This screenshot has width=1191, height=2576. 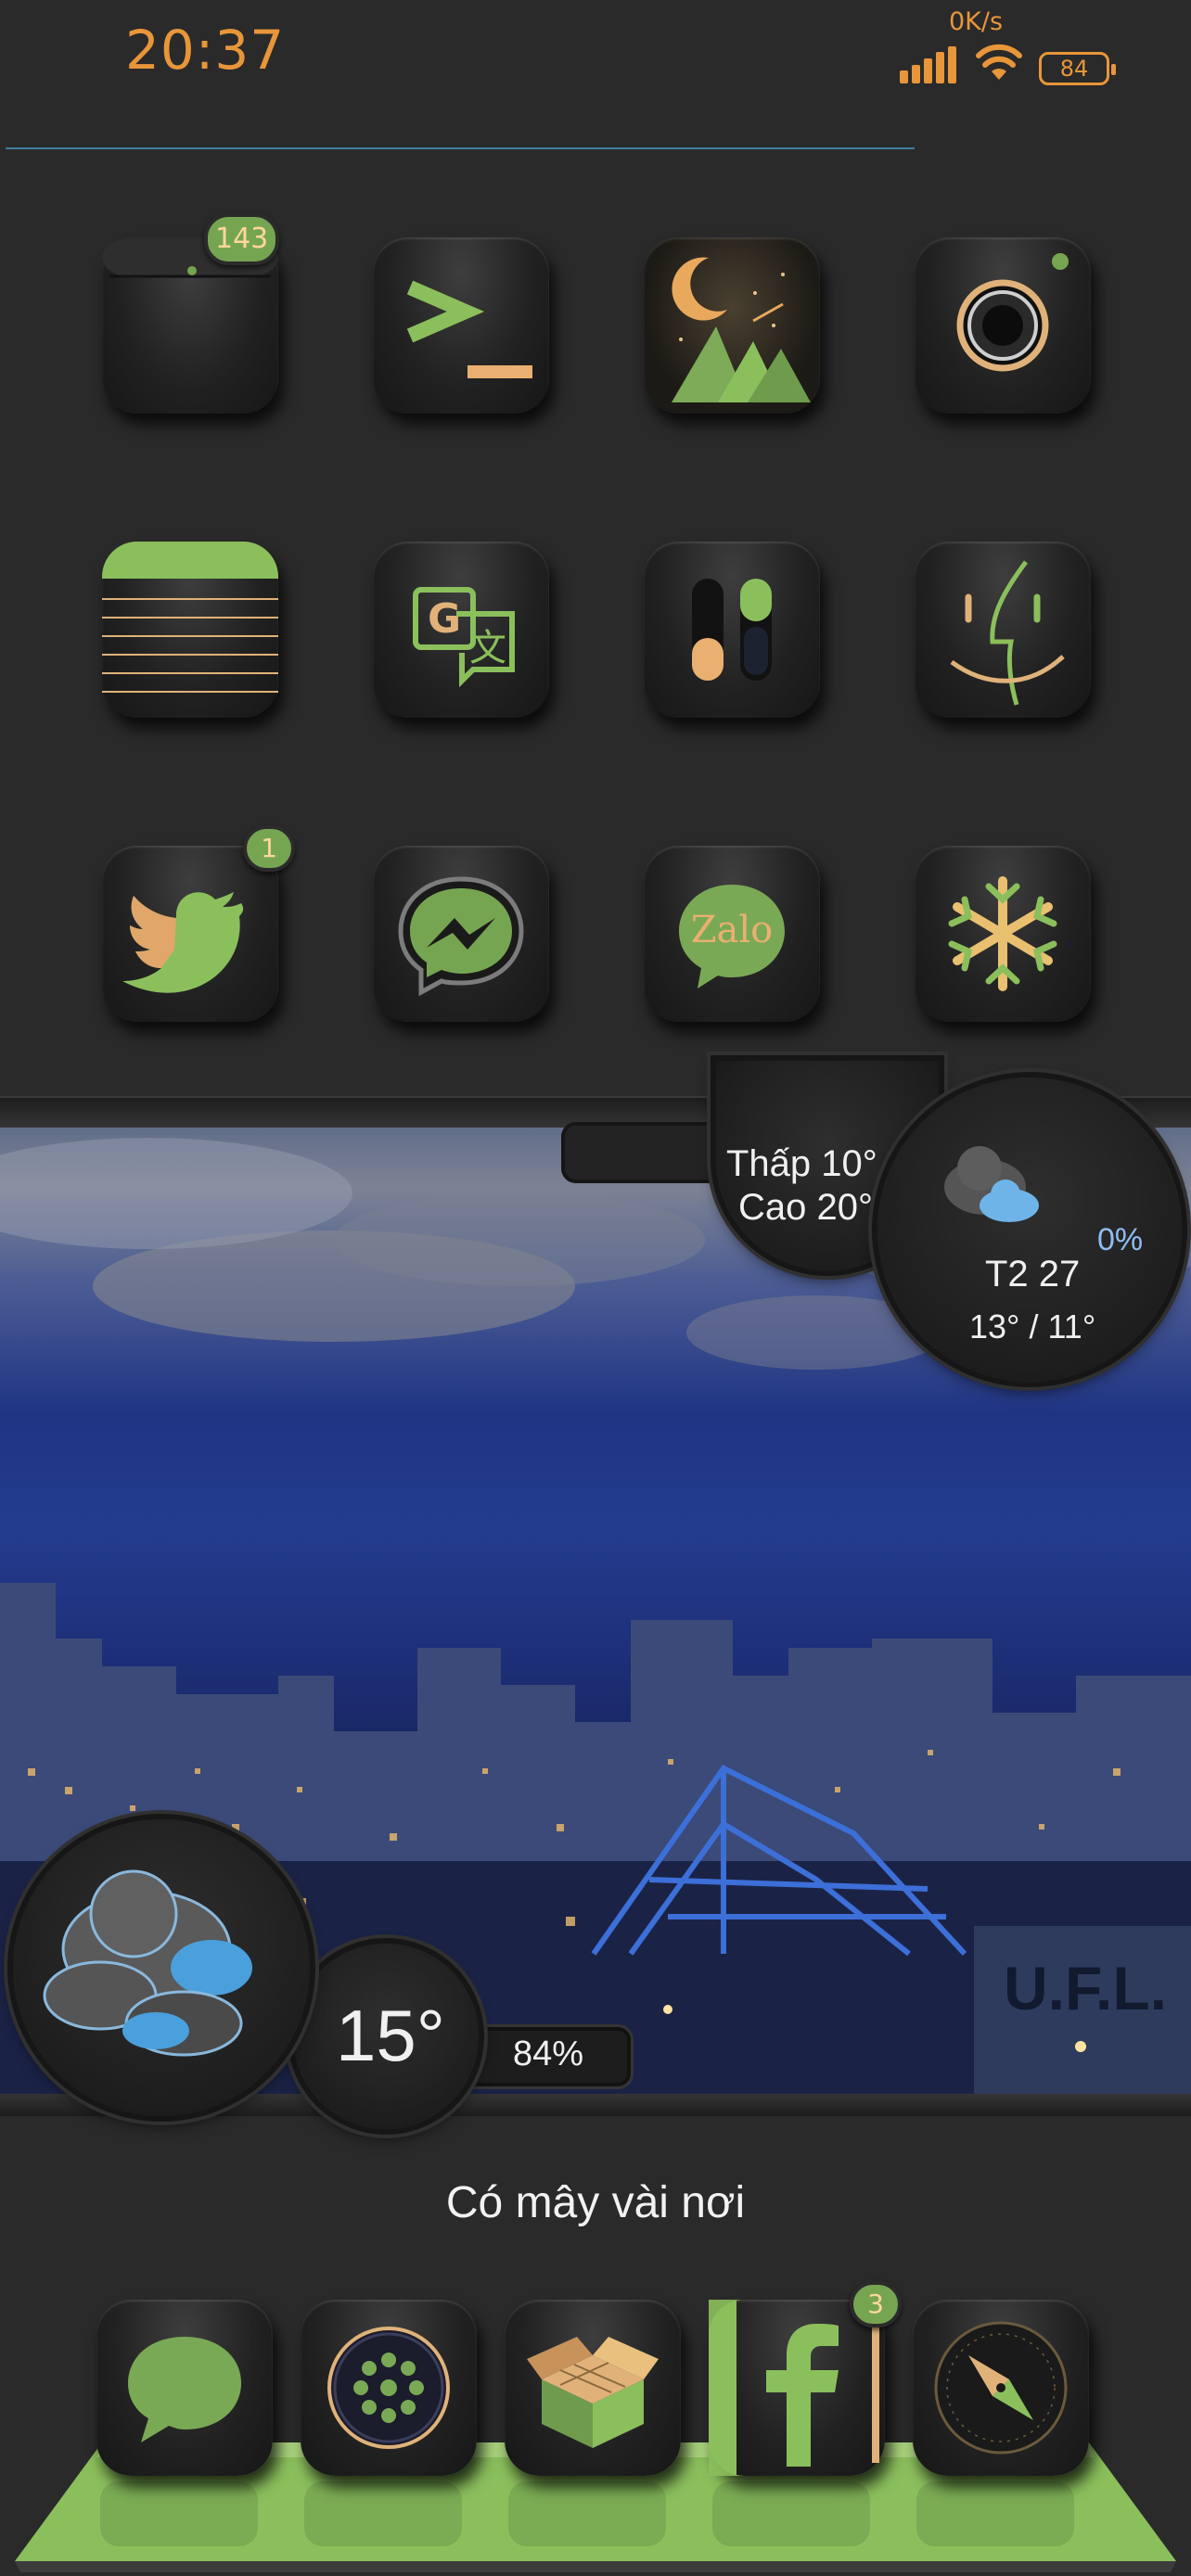 What do you see at coordinates (928, 64) in the screenshot?
I see `cellular-signal-icon` at bounding box center [928, 64].